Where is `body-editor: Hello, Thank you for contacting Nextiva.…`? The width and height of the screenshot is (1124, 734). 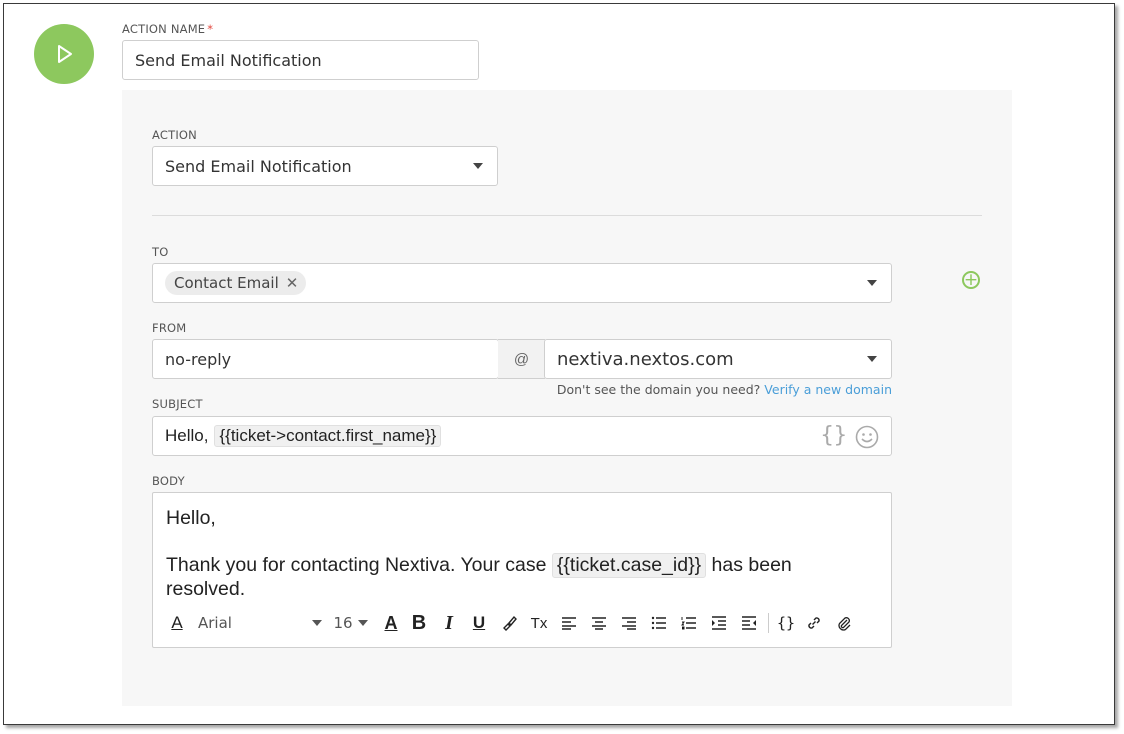 body-editor: Hello, Thank you for contacting Nextiva.… is located at coordinates (522, 570).